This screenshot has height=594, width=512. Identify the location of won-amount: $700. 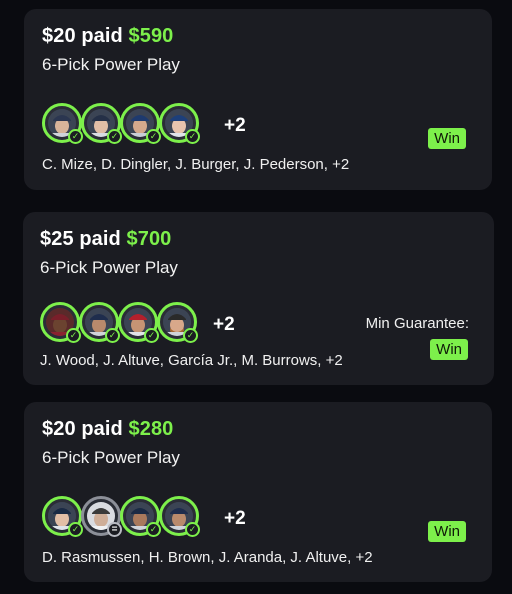
(149, 239).